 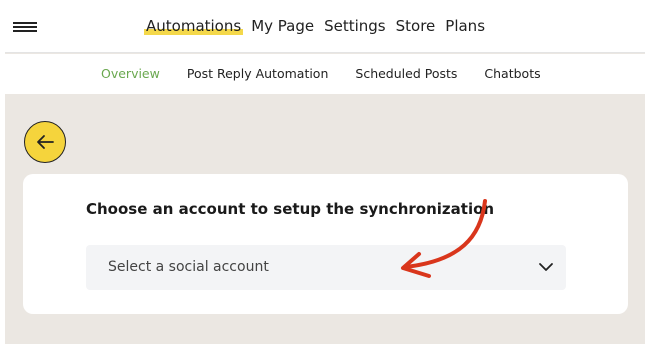 What do you see at coordinates (26, 29) in the screenshot?
I see `hamburger-menu-icon` at bounding box center [26, 29].